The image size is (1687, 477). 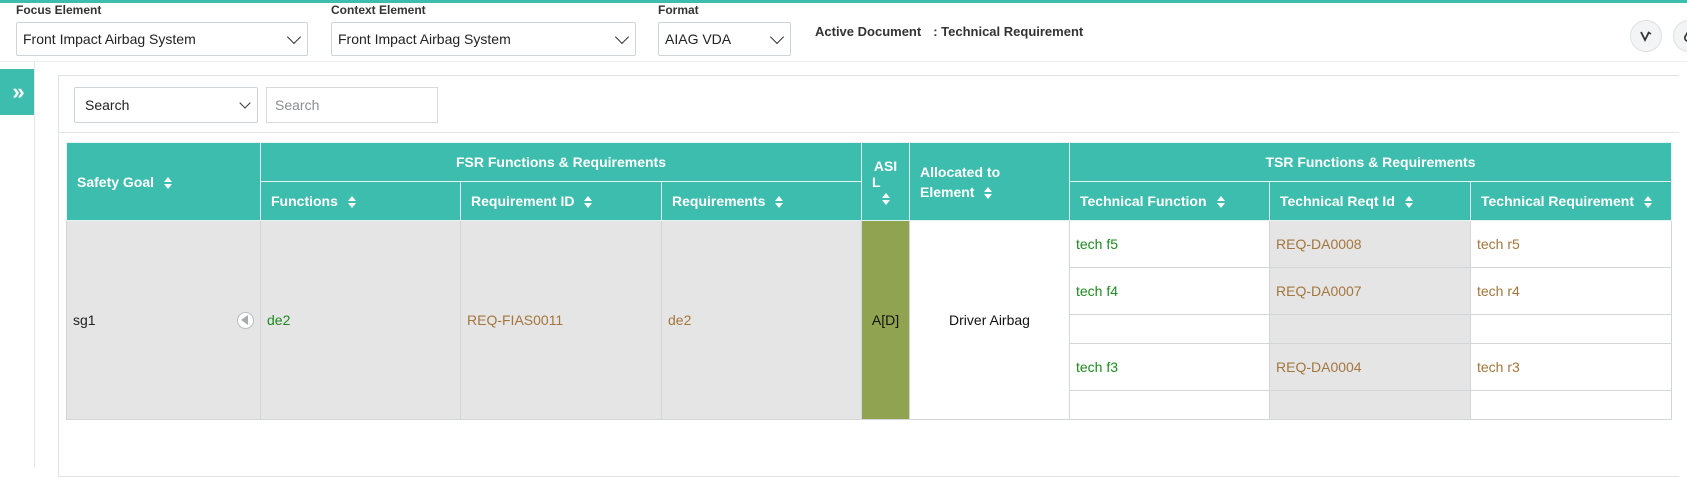 I want to click on context-element-label: Context Element, so click(x=378, y=10).